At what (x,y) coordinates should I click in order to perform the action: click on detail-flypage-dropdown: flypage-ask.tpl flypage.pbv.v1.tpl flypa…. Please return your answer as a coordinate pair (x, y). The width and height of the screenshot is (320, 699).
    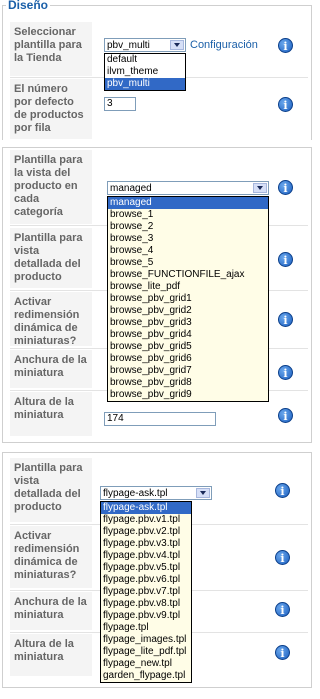
    Looking at the image, I should click on (146, 592).